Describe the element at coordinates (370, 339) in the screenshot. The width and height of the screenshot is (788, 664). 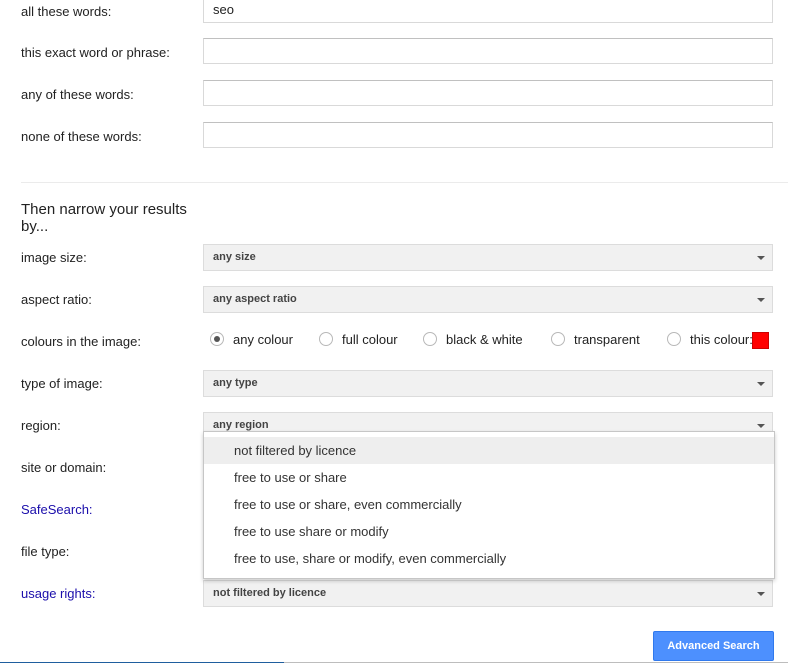
I see `radio-full-colour-label: full colour` at that location.